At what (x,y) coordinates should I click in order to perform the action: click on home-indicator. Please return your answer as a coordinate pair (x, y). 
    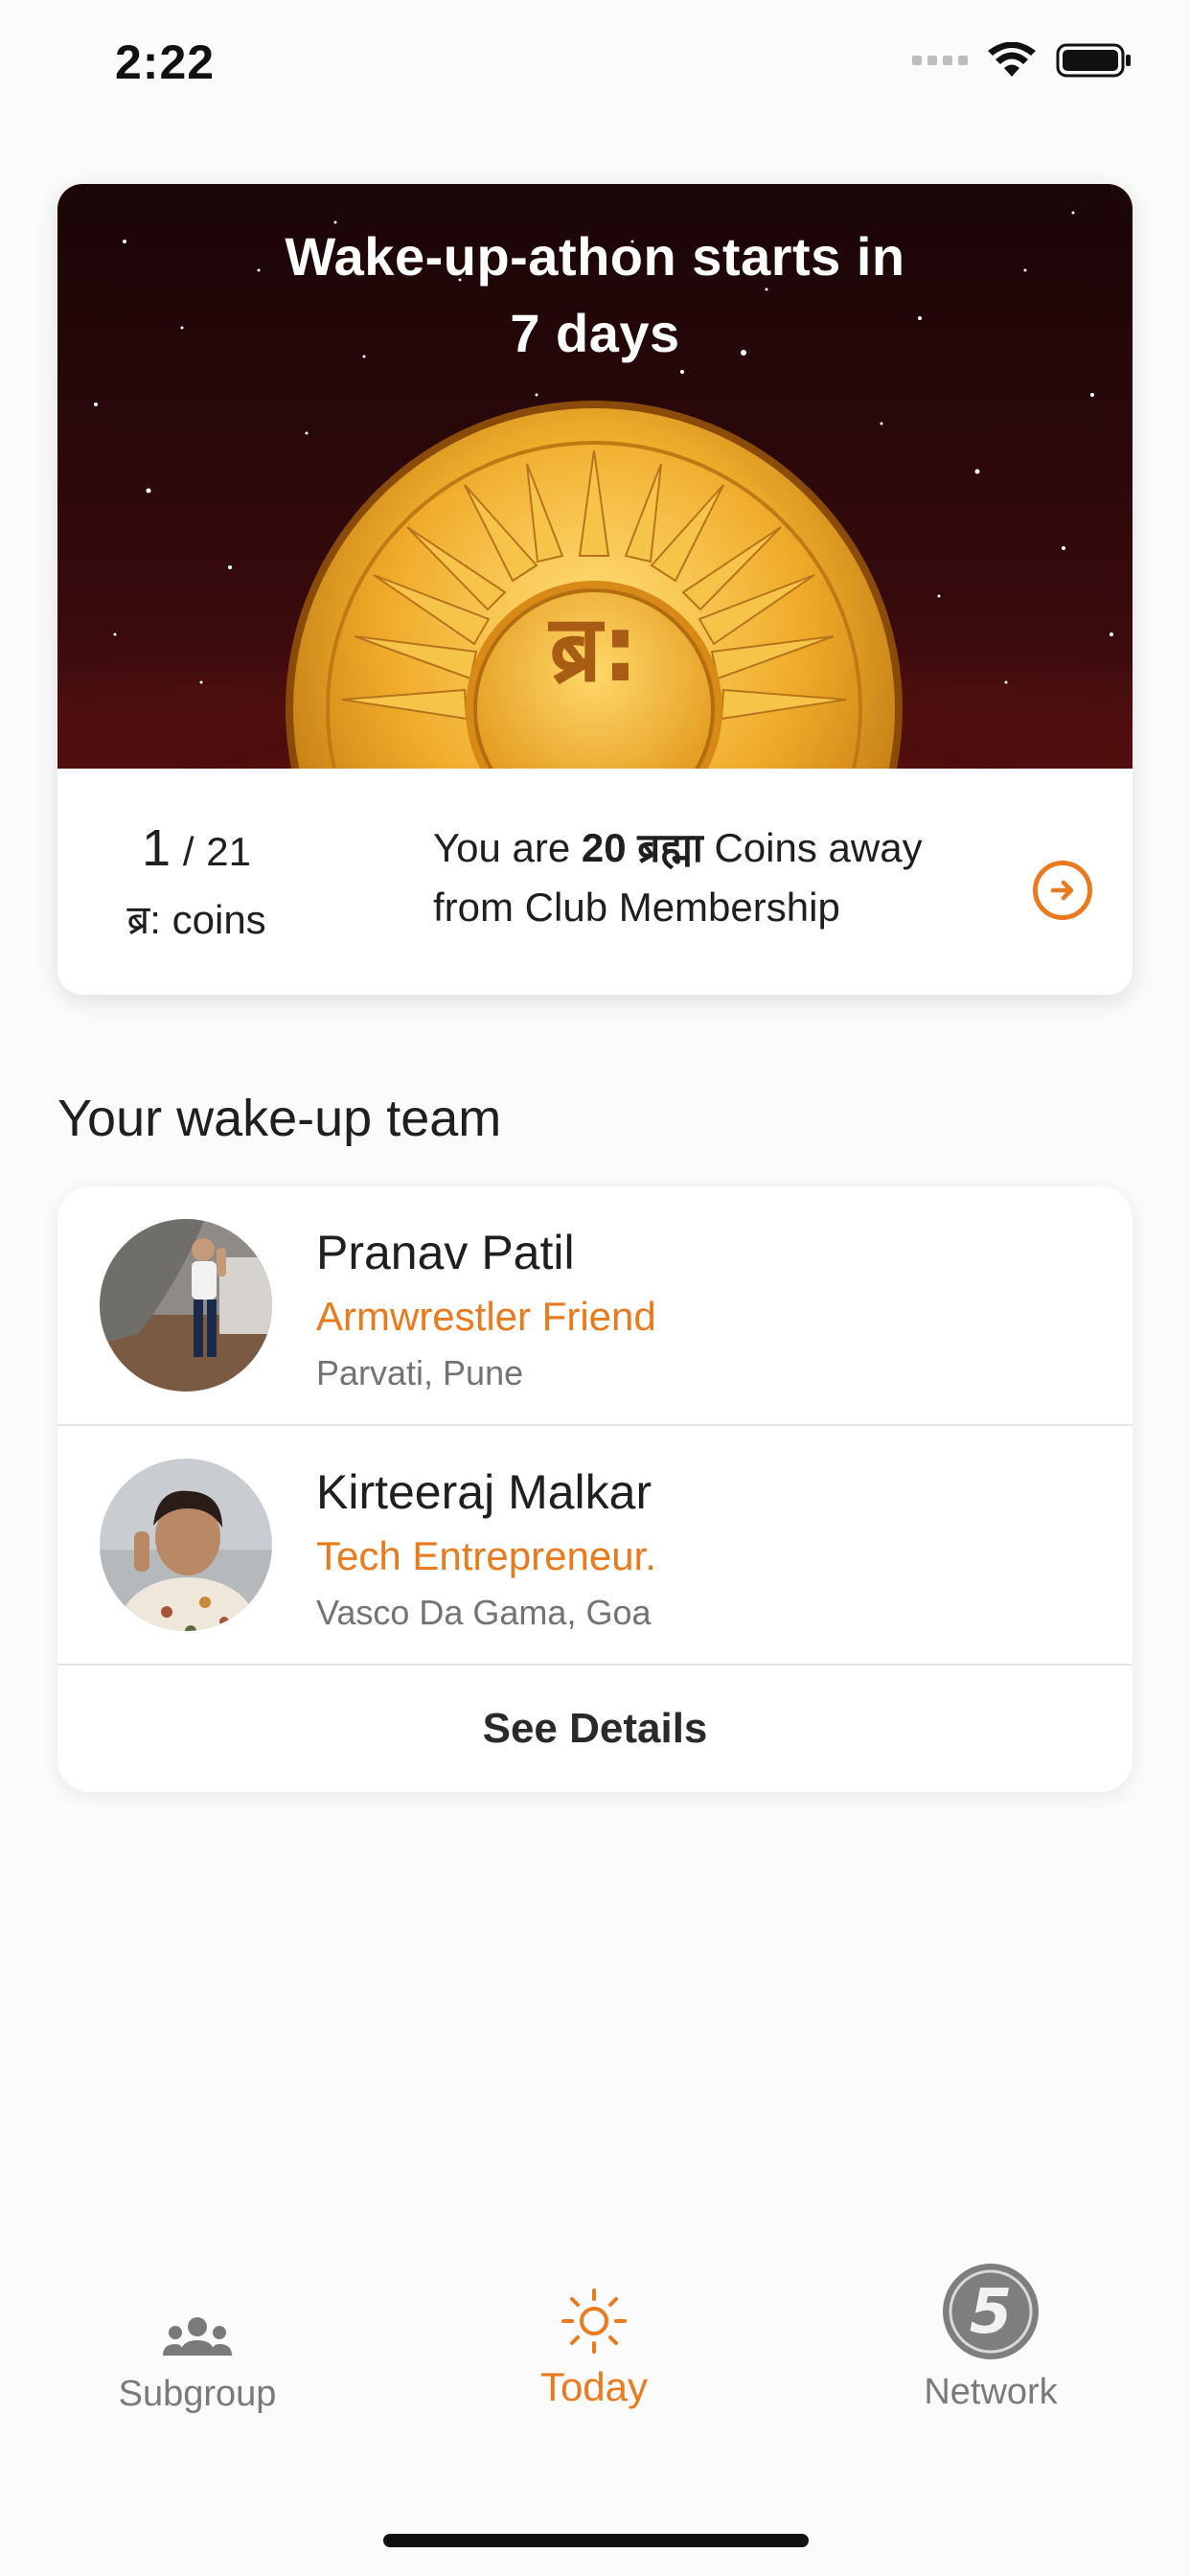
    Looking at the image, I should click on (596, 2540).